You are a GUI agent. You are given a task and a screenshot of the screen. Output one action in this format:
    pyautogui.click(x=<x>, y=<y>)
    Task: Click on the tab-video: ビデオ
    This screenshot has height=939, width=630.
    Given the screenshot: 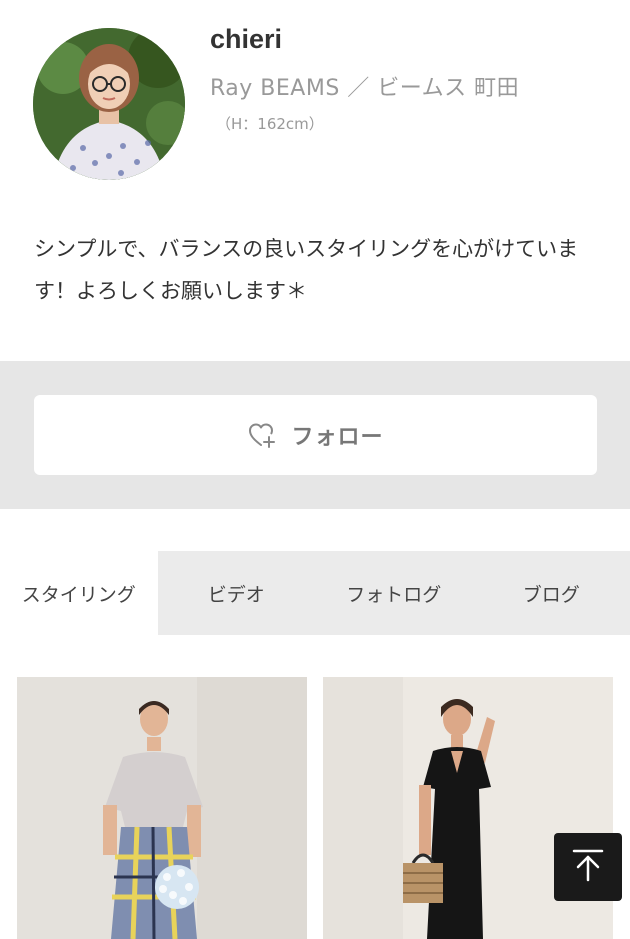 What is the action you would take?
    pyautogui.click(x=237, y=593)
    